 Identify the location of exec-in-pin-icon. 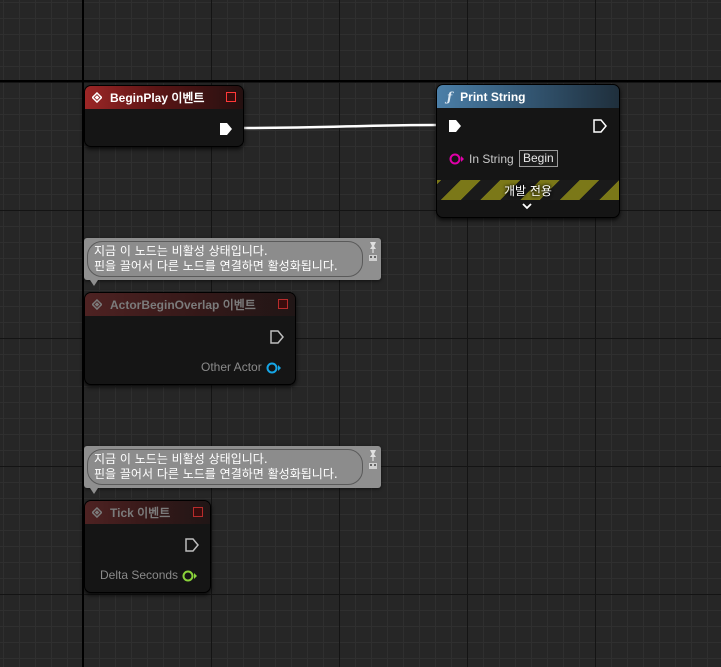
(455, 126).